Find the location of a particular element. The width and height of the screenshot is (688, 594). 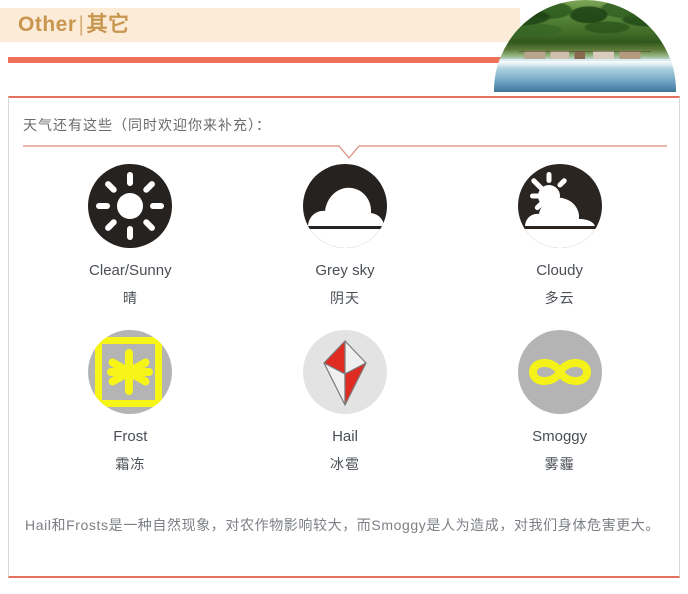

weather-item: Smoggy 雾霾 is located at coordinates (559, 400).